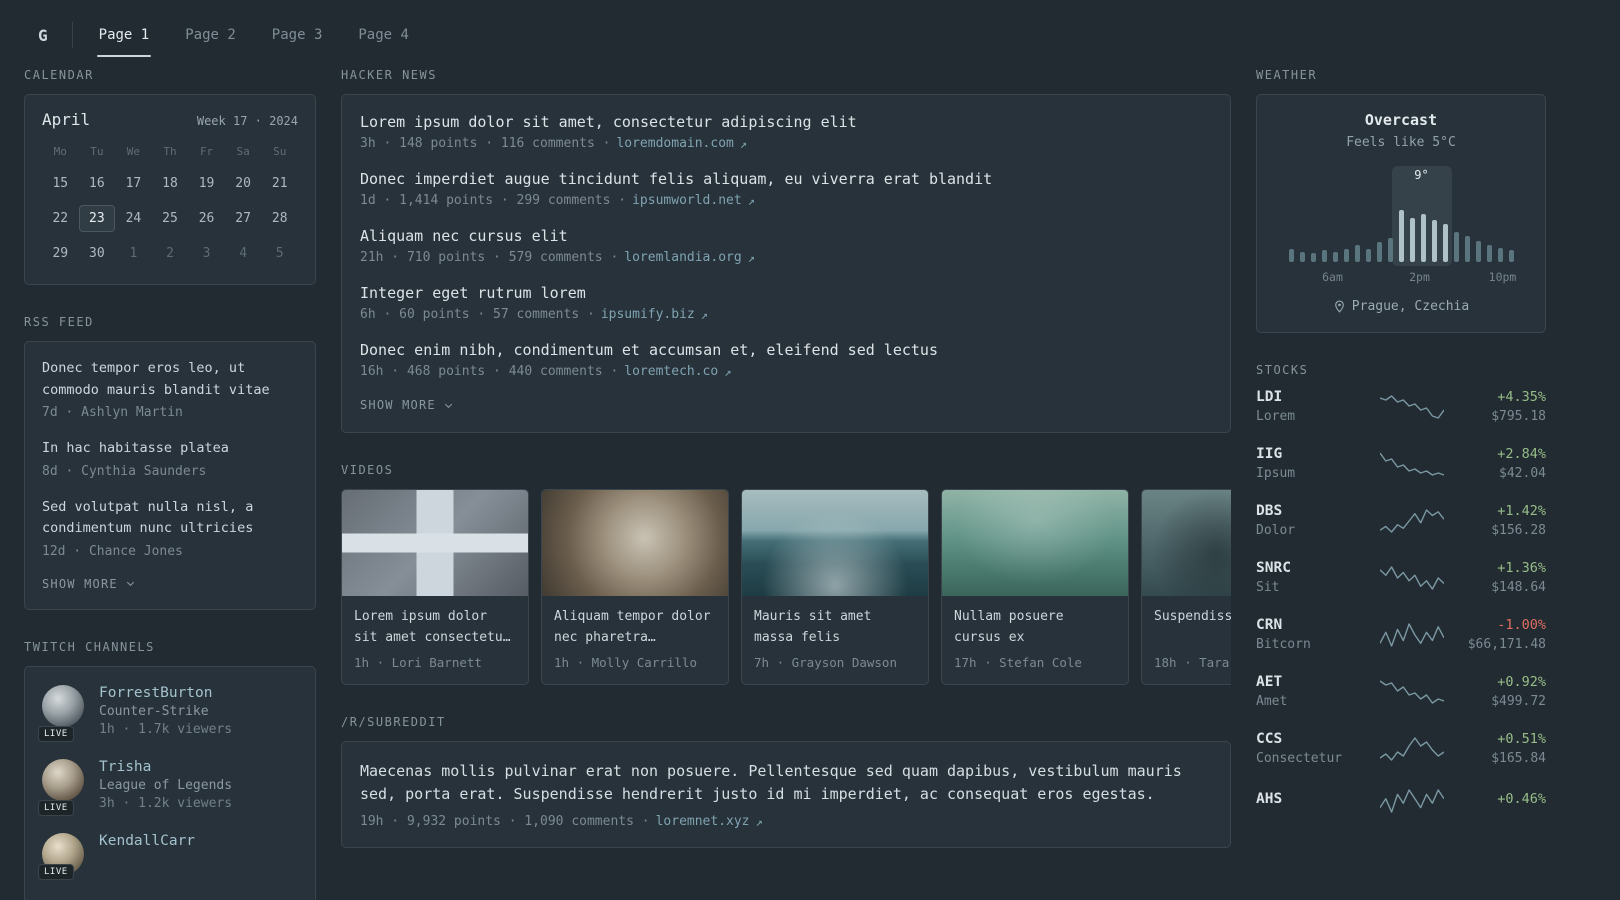 This screenshot has height=900, width=1620. I want to click on stock-row: IIG Ipsum +2.84% $42.04, so click(1401, 463).